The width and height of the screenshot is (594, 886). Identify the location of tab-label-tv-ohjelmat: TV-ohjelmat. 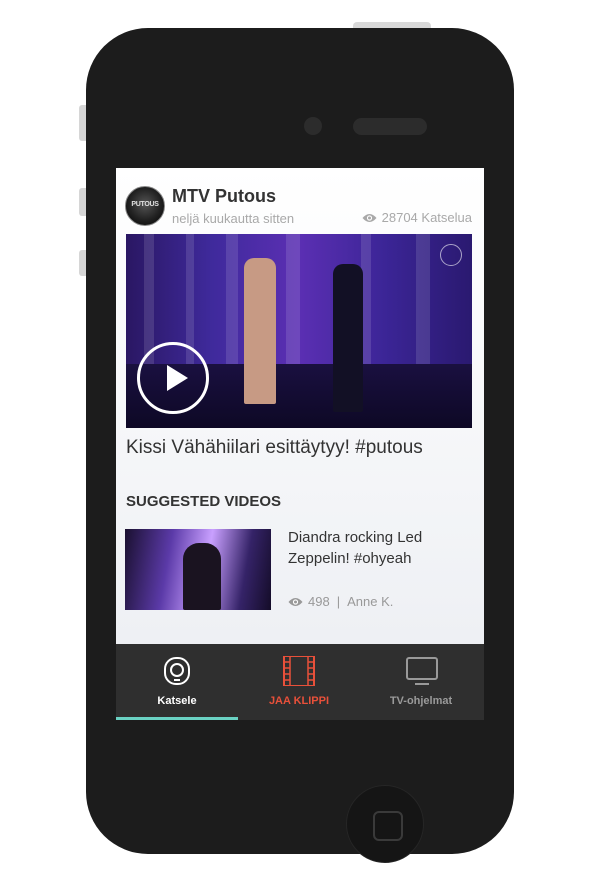
(421, 701).